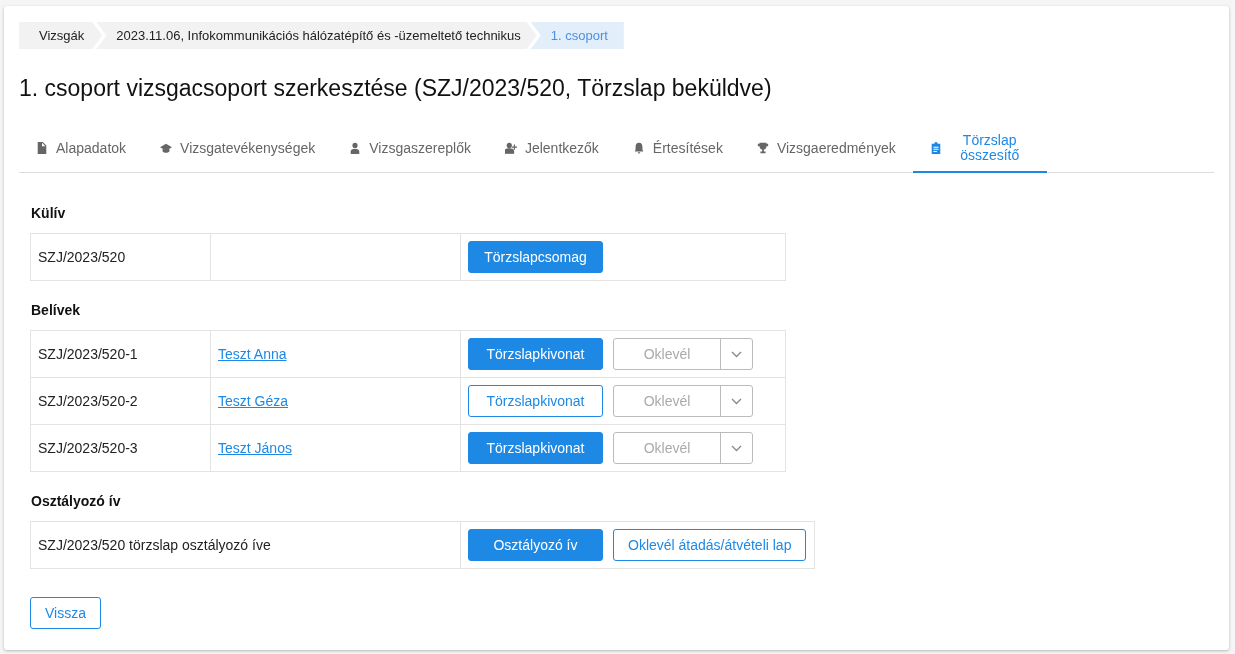 This screenshot has height=654, width=1235. What do you see at coordinates (120, 448) in the screenshot?
I see `table-cell: SZJ/2023/520-3` at bounding box center [120, 448].